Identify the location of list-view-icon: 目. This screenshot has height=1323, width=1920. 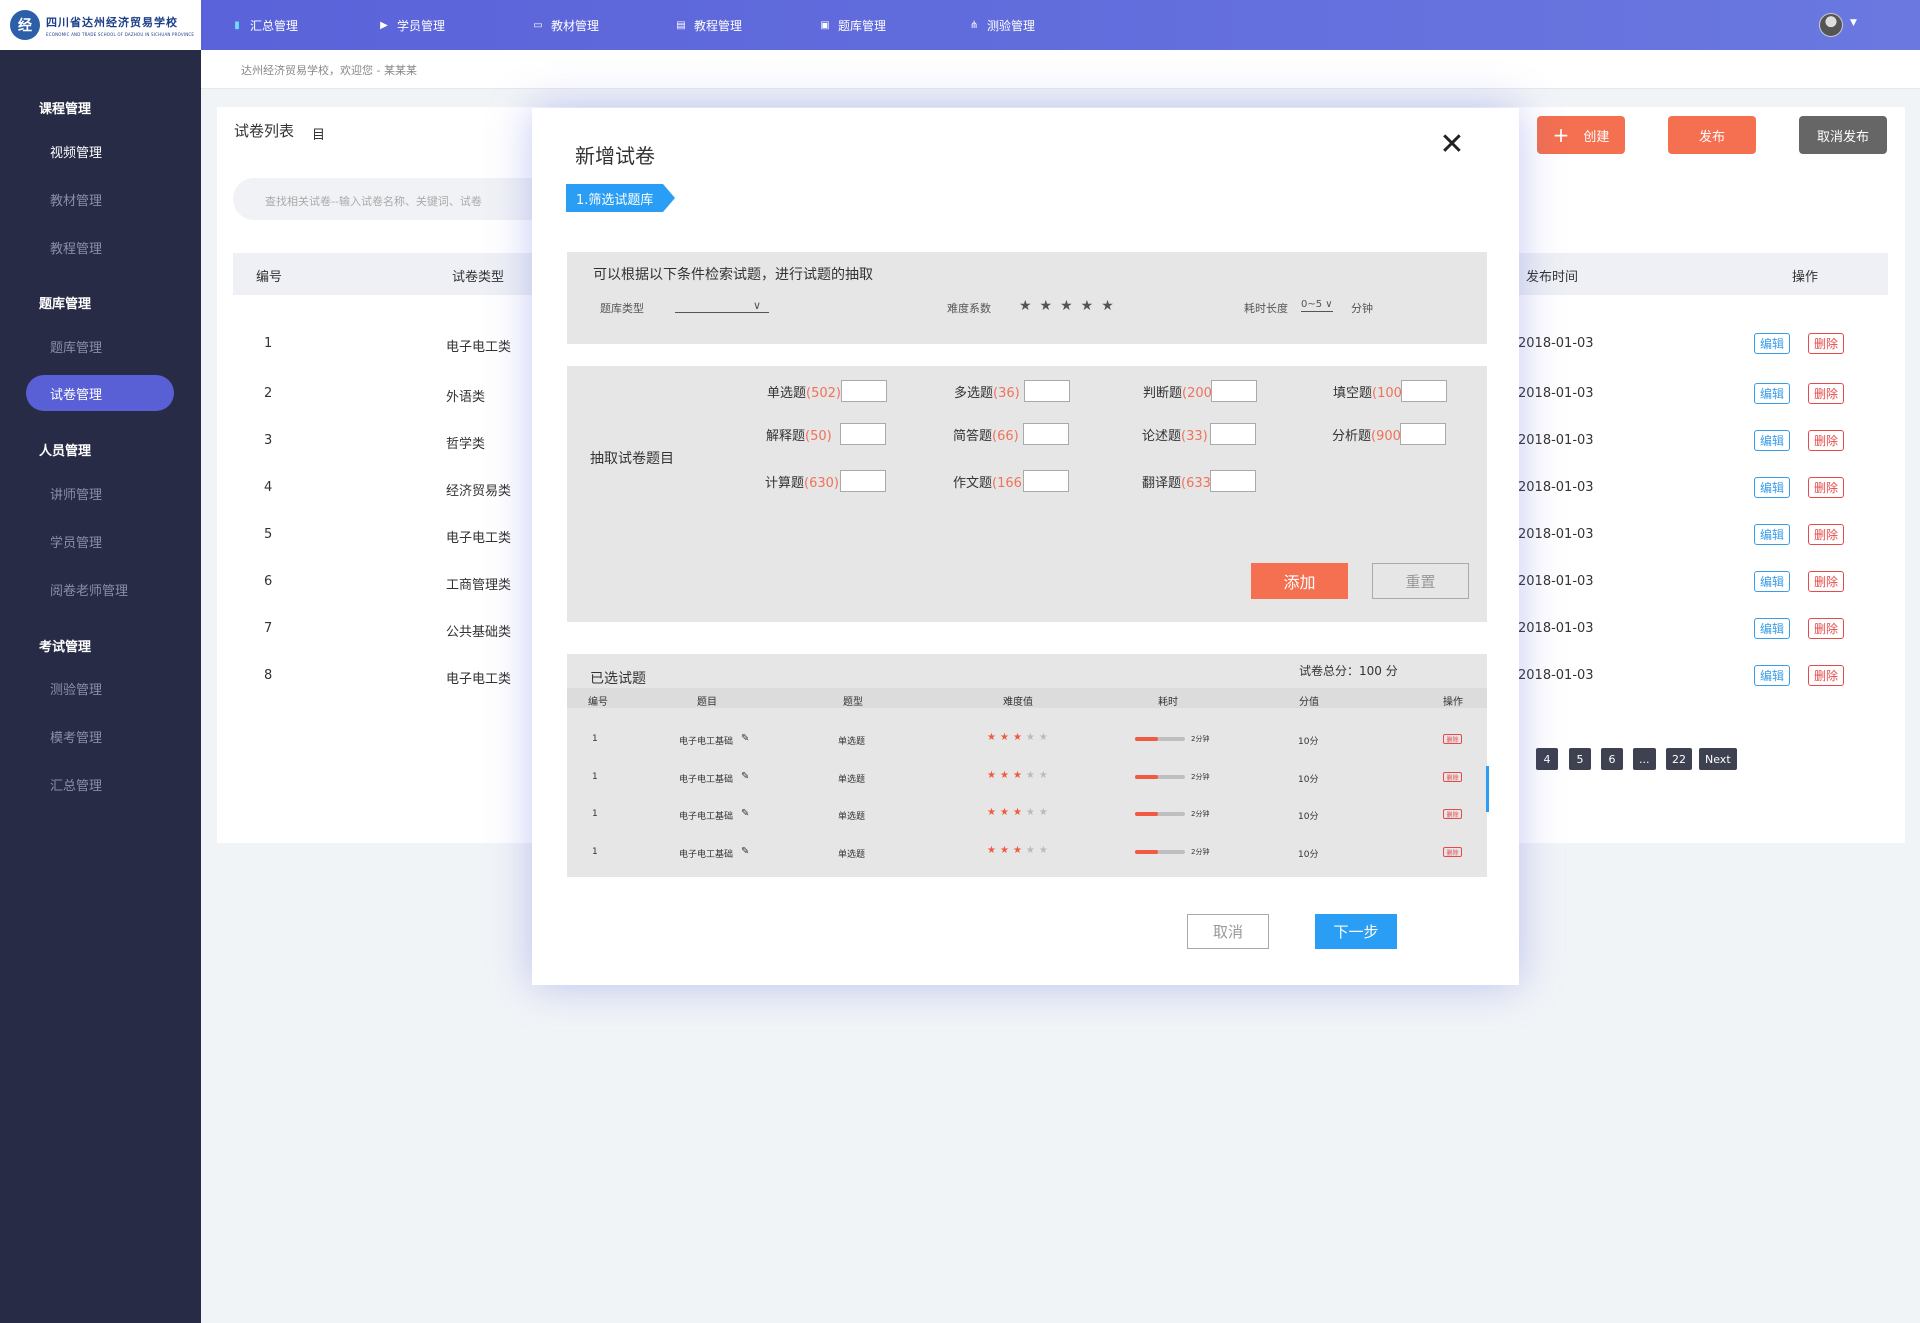
(318, 133).